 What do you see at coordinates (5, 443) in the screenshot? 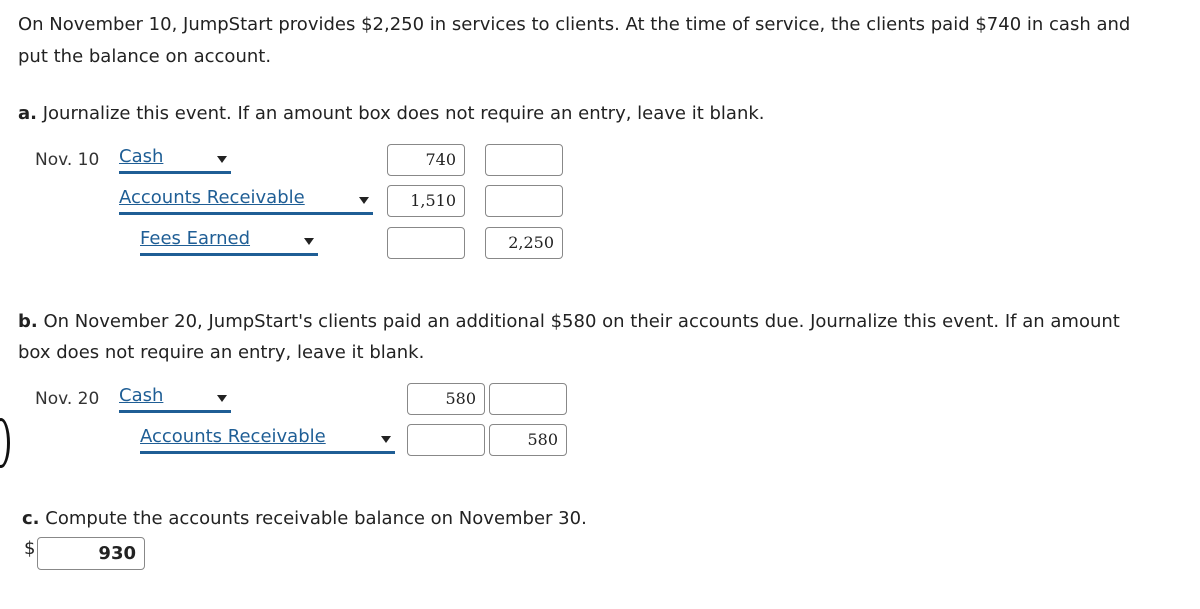
I see `page-edge-decoration` at bounding box center [5, 443].